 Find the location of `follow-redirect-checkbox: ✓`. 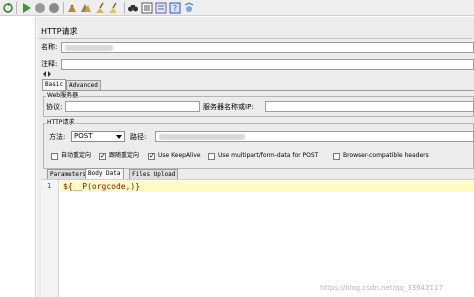

follow-redirect-checkbox: ✓ is located at coordinates (102, 156).